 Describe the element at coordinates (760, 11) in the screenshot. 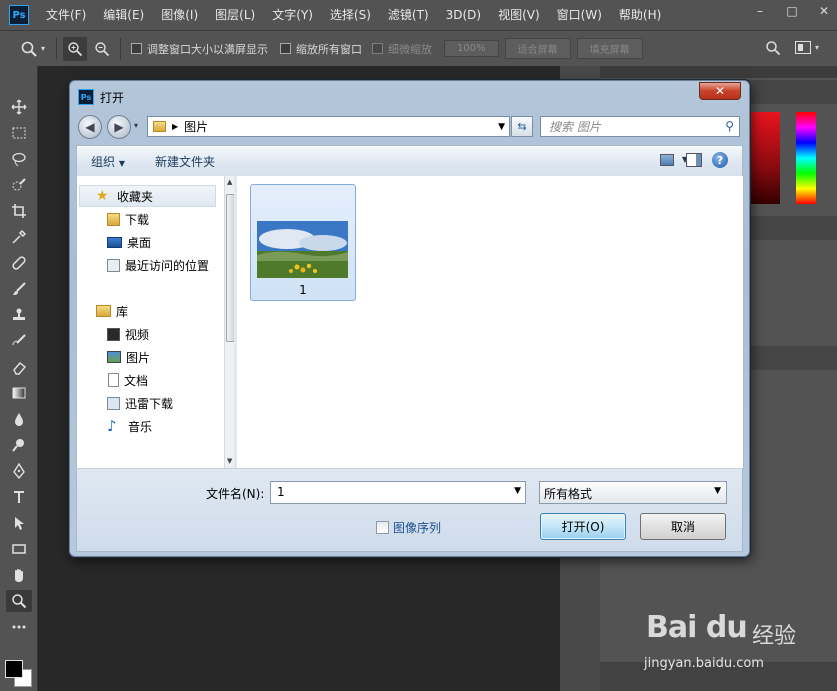

I see `minimize-icon: –` at that location.